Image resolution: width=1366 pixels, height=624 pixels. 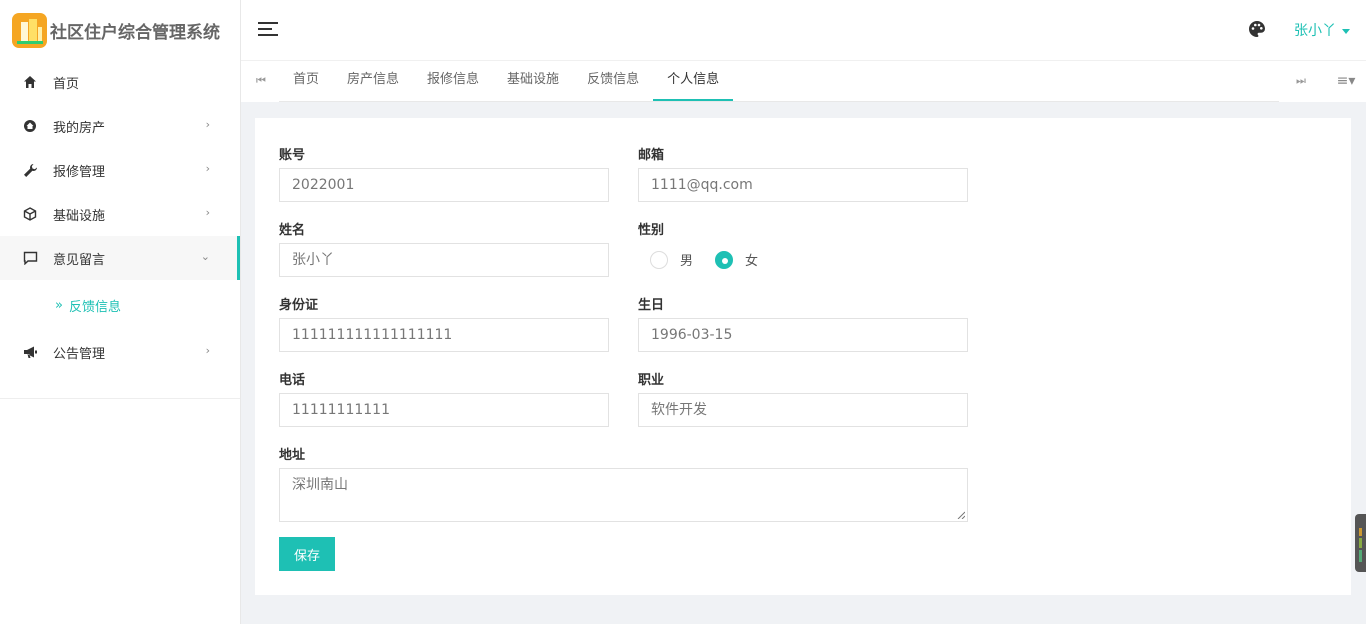 What do you see at coordinates (659, 259) in the screenshot?
I see `gender-radio-male` at bounding box center [659, 259].